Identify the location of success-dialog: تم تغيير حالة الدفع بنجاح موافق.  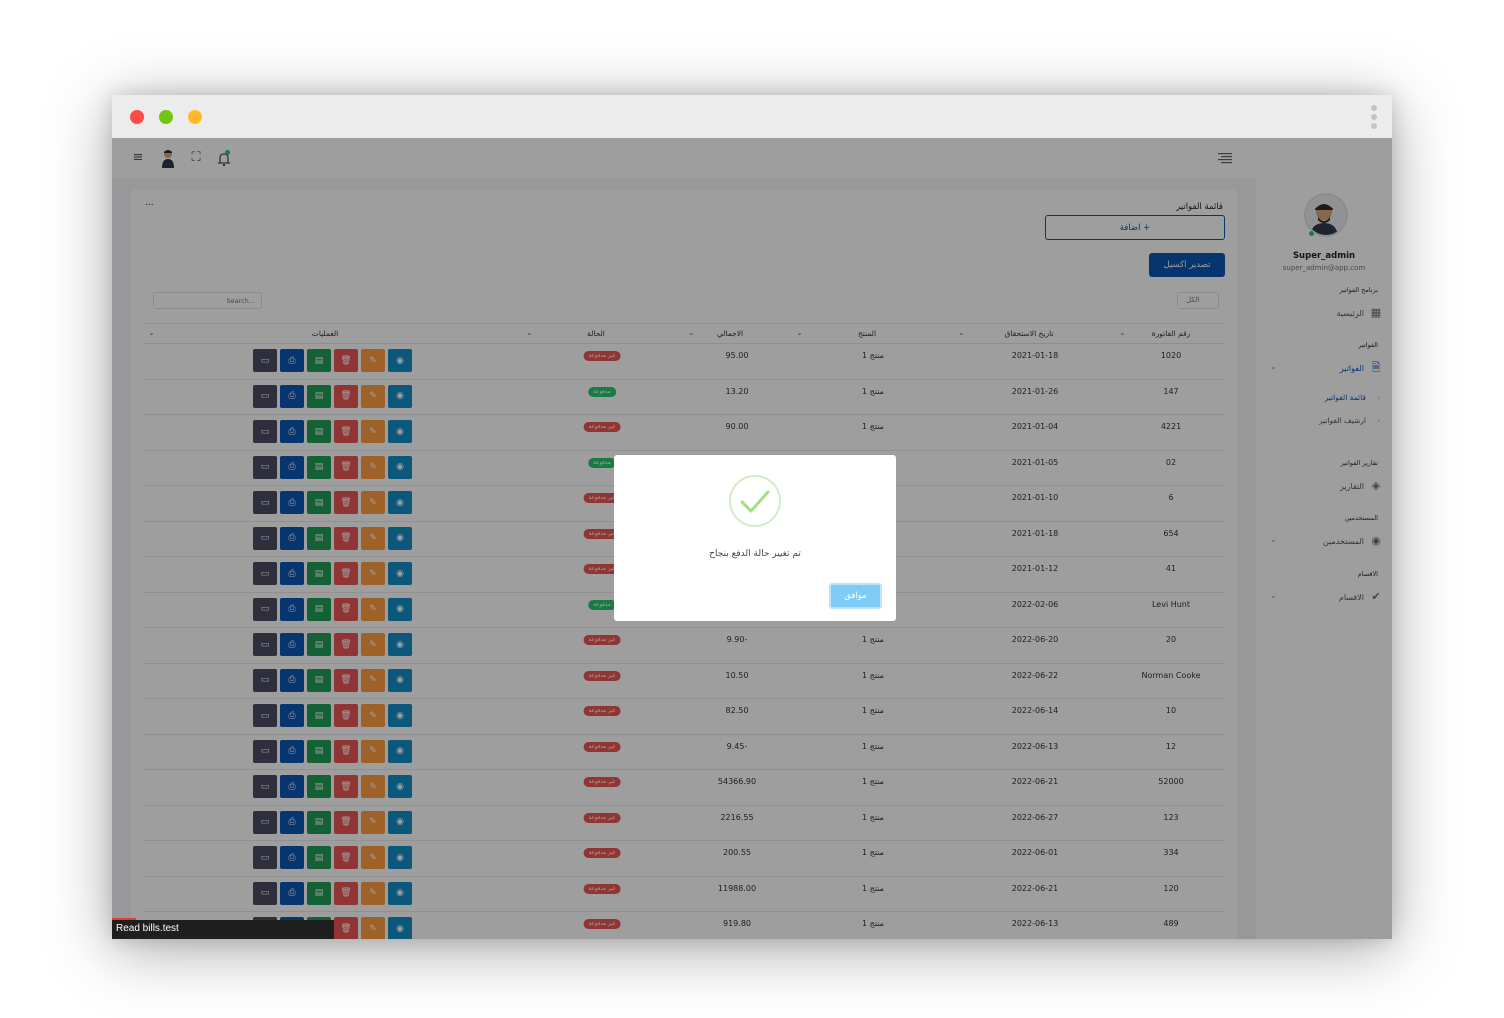
(755, 538).